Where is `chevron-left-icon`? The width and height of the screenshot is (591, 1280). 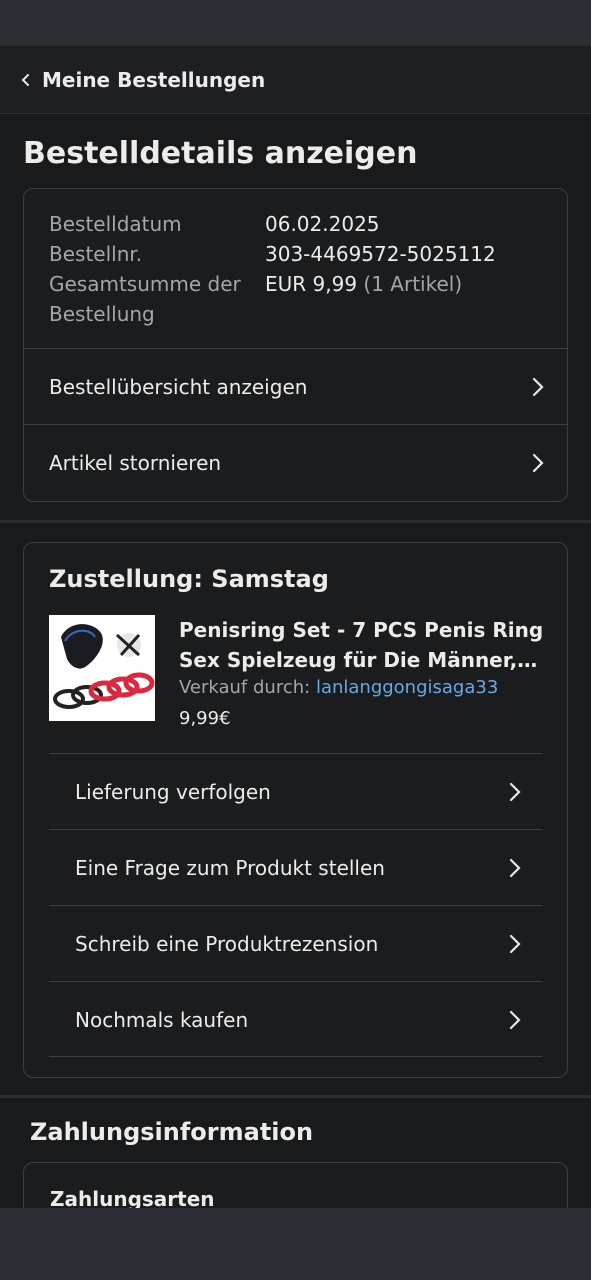
chevron-left-icon is located at coordinates (26, 80).